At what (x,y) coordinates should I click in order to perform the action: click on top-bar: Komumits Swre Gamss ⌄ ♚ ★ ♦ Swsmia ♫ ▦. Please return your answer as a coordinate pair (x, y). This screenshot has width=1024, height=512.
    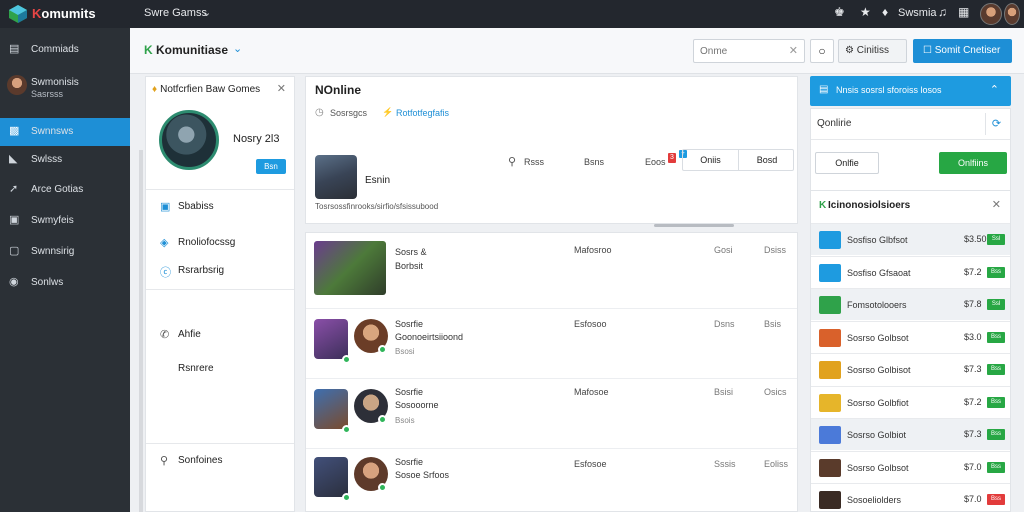
    Looking at the image, I should click on (512, 14).